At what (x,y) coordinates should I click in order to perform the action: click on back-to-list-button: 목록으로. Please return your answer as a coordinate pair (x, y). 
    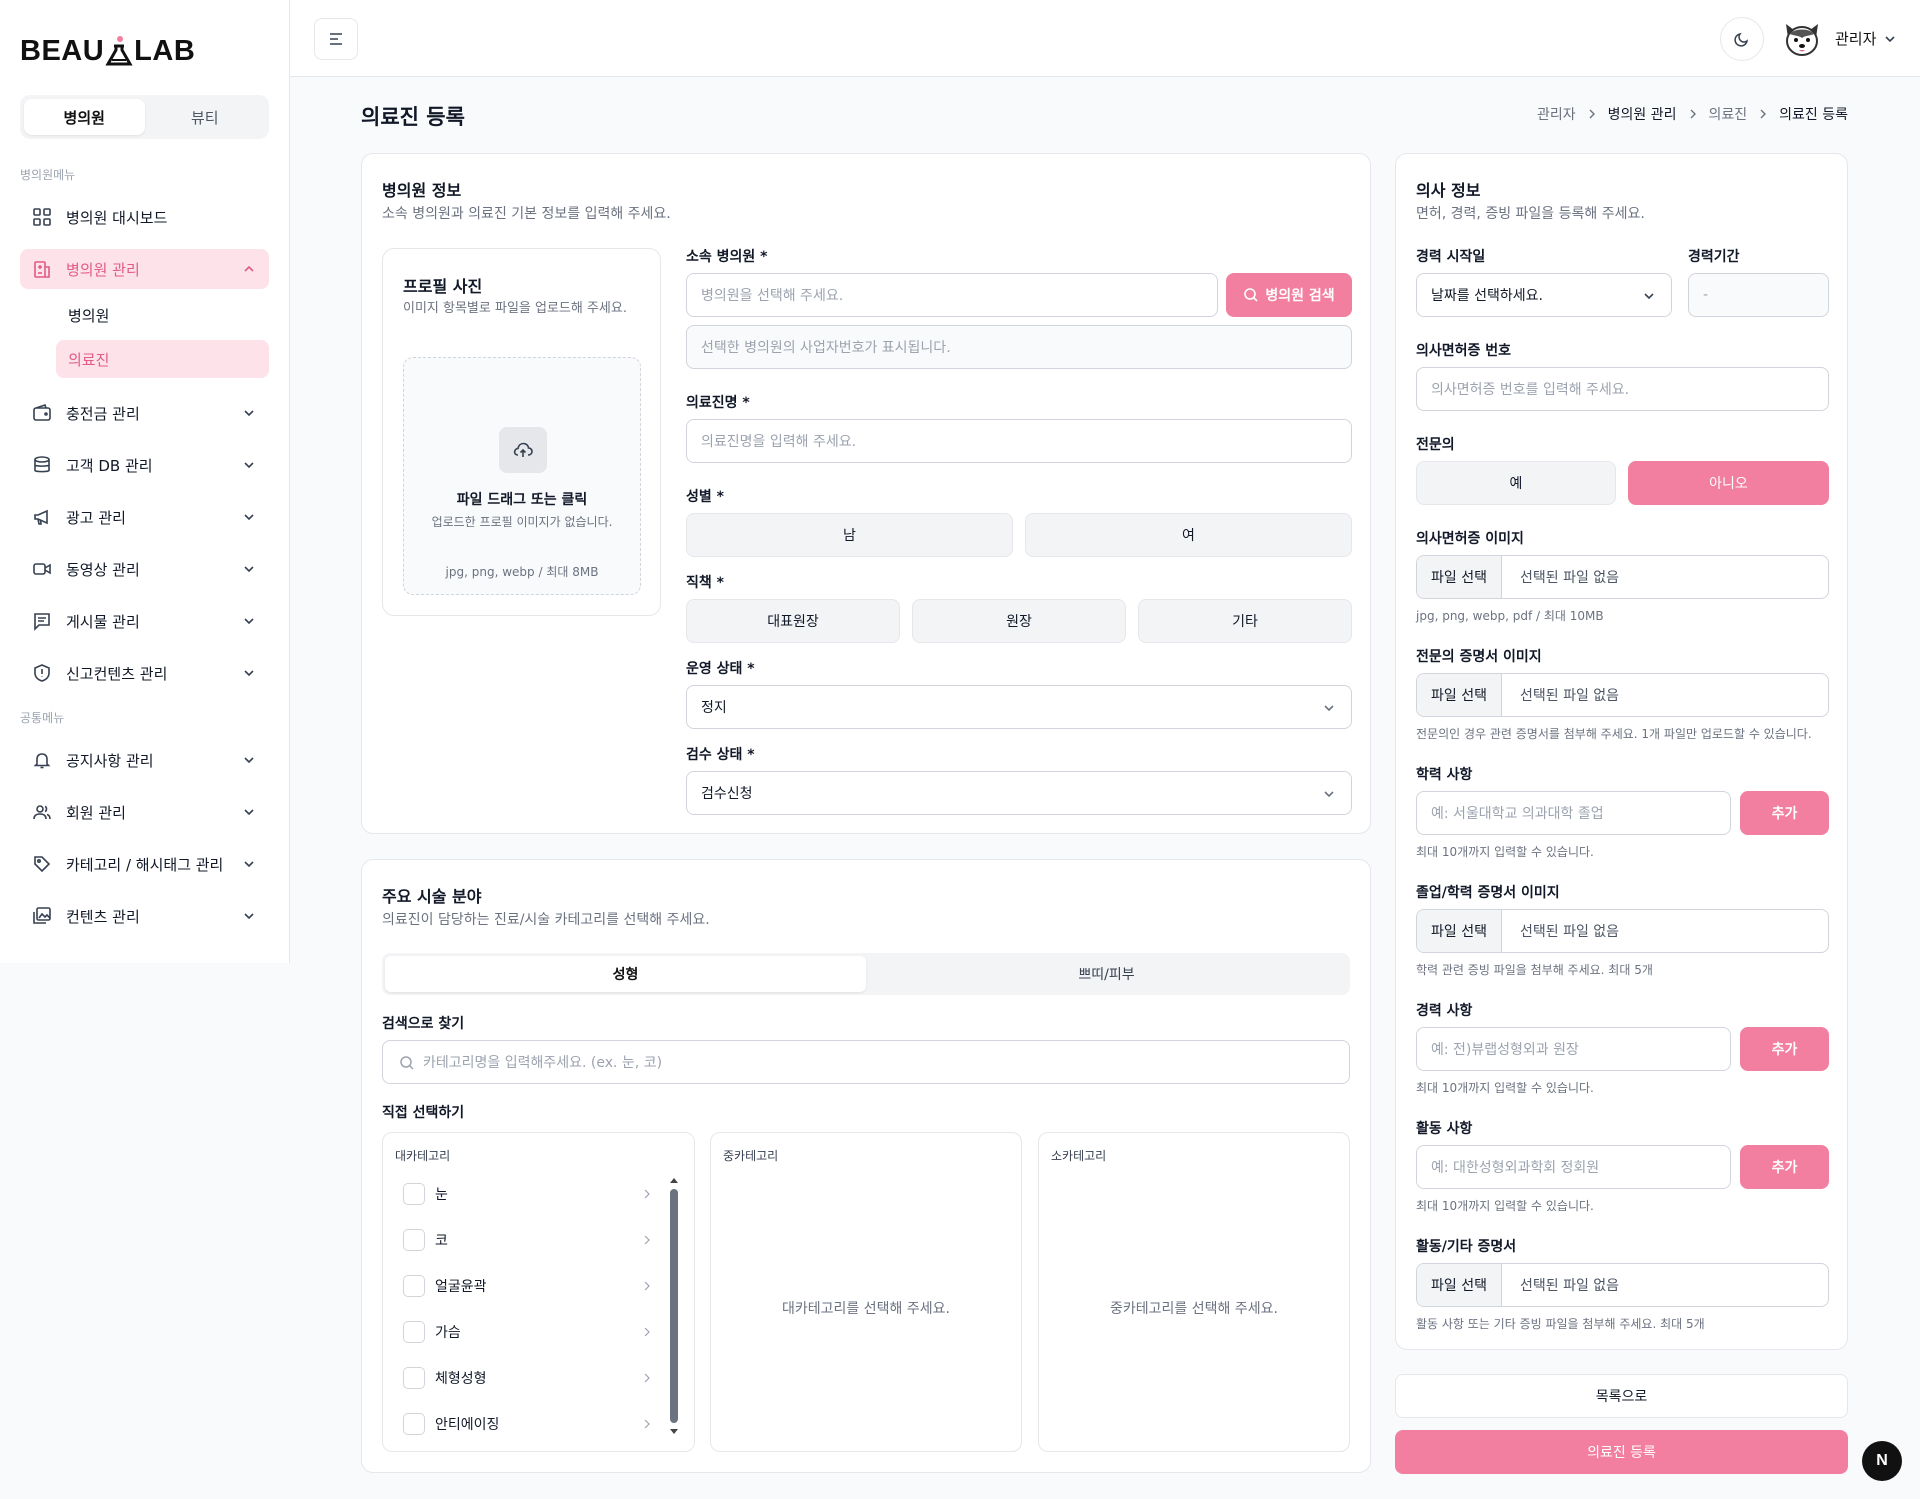
    Looking at the image, I should click on (1621, 1396).